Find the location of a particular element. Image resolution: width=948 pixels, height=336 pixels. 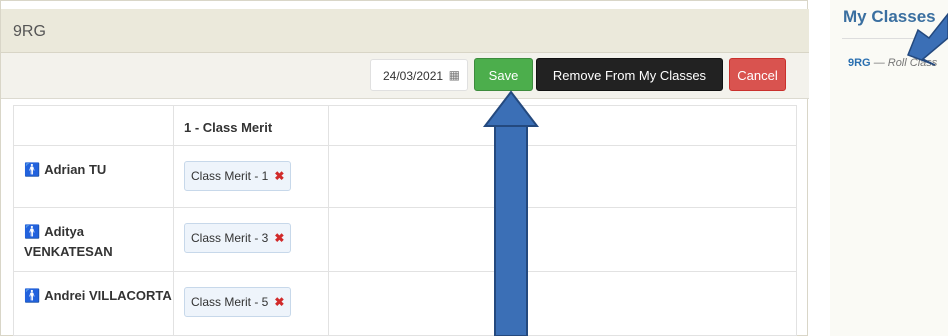

annotation-arrow-diagonal is located at coordinates (927, 39).